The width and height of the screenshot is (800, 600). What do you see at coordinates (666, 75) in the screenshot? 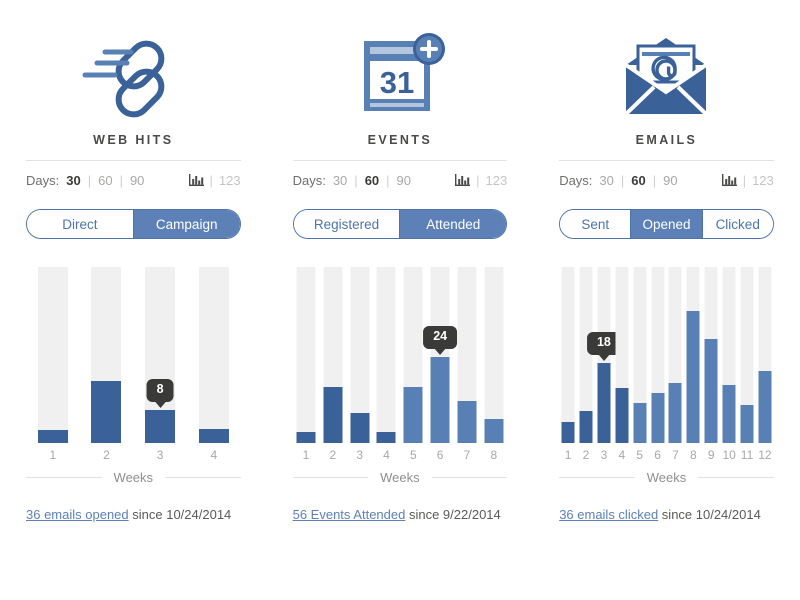
I see `open-envelope-at-icon` at bounding box center [666, 75].